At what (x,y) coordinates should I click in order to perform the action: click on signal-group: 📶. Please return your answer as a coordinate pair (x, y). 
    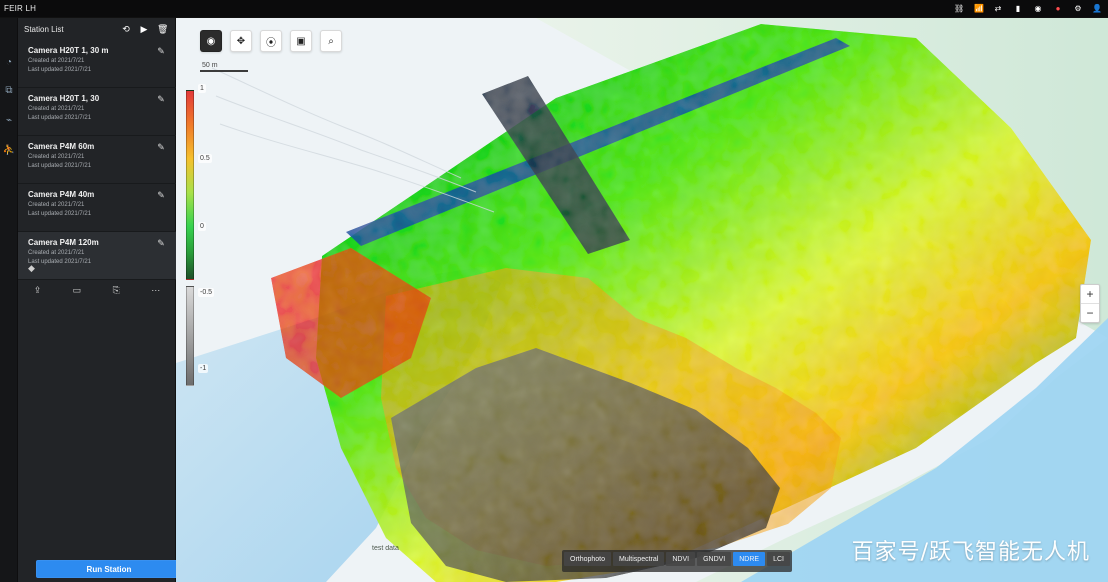
    Looking at the image, I should click on (979, 8).